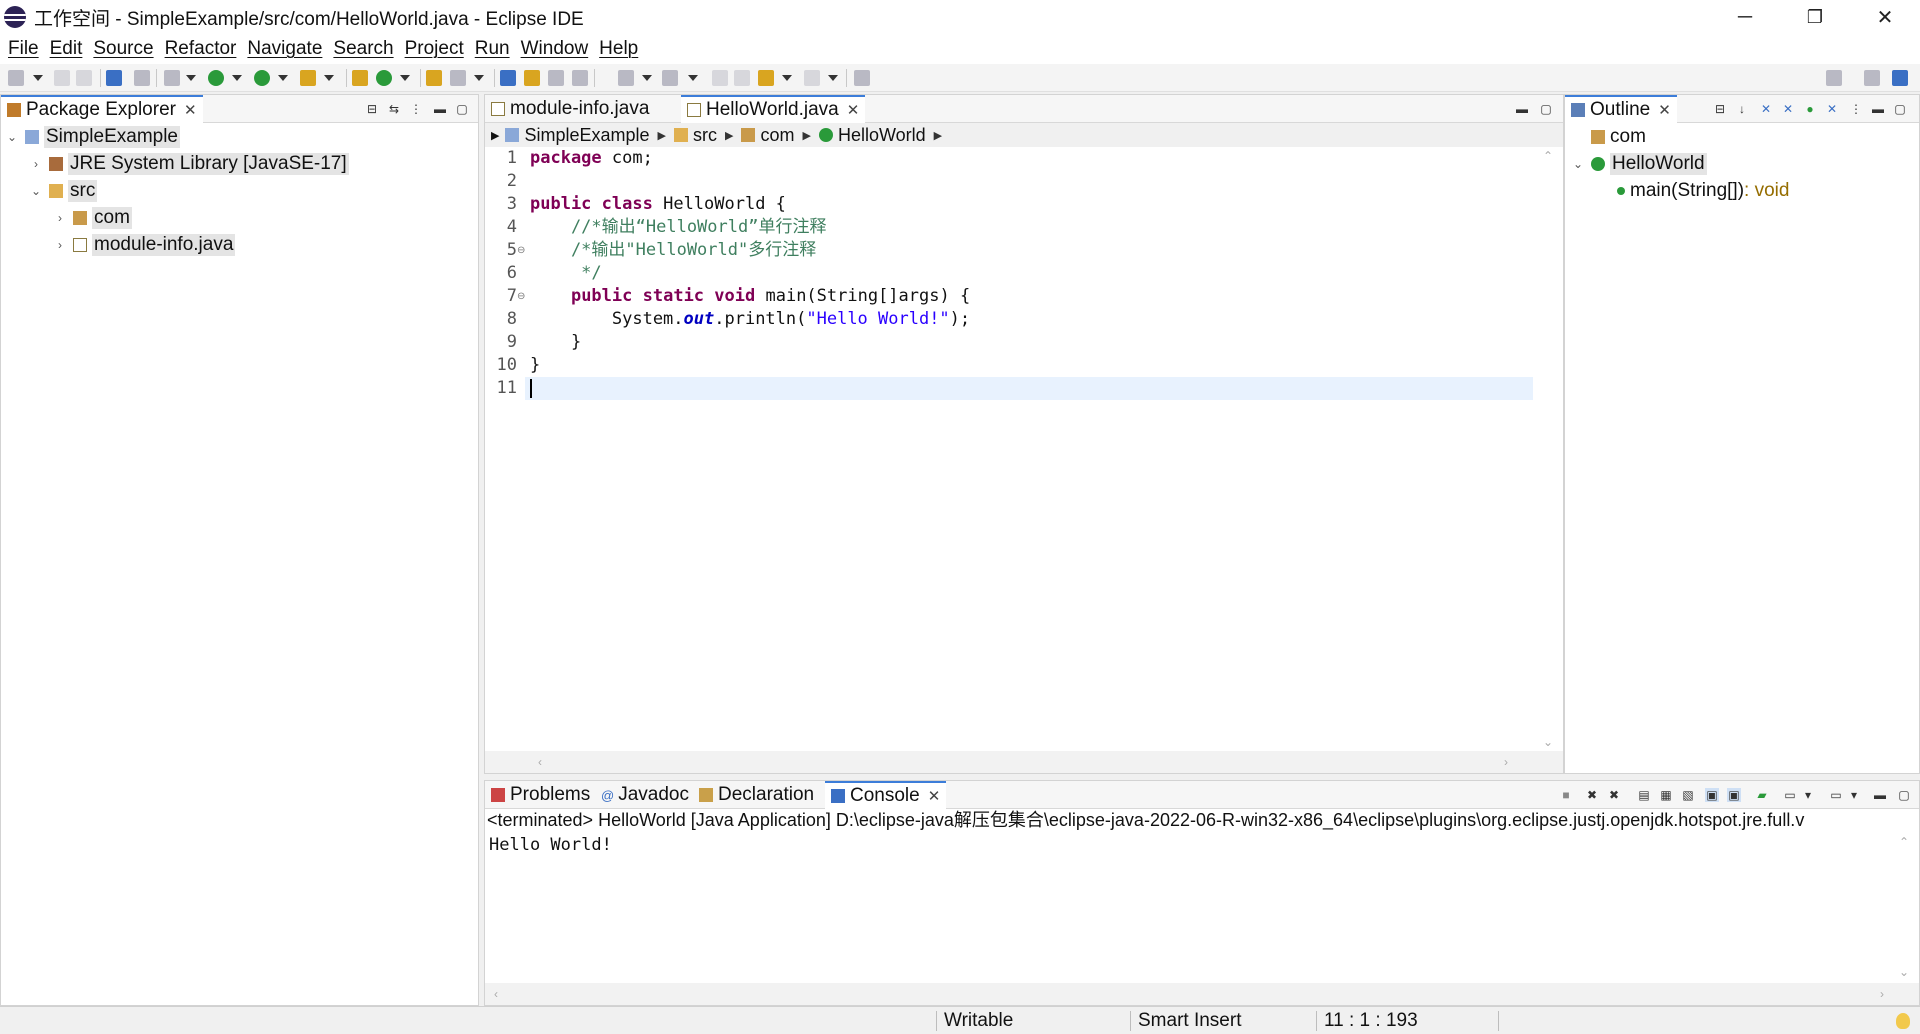 The width and height of the screenshot is (1920, 1034). I want to click on back-dropdown-icon, so click(787, 78).